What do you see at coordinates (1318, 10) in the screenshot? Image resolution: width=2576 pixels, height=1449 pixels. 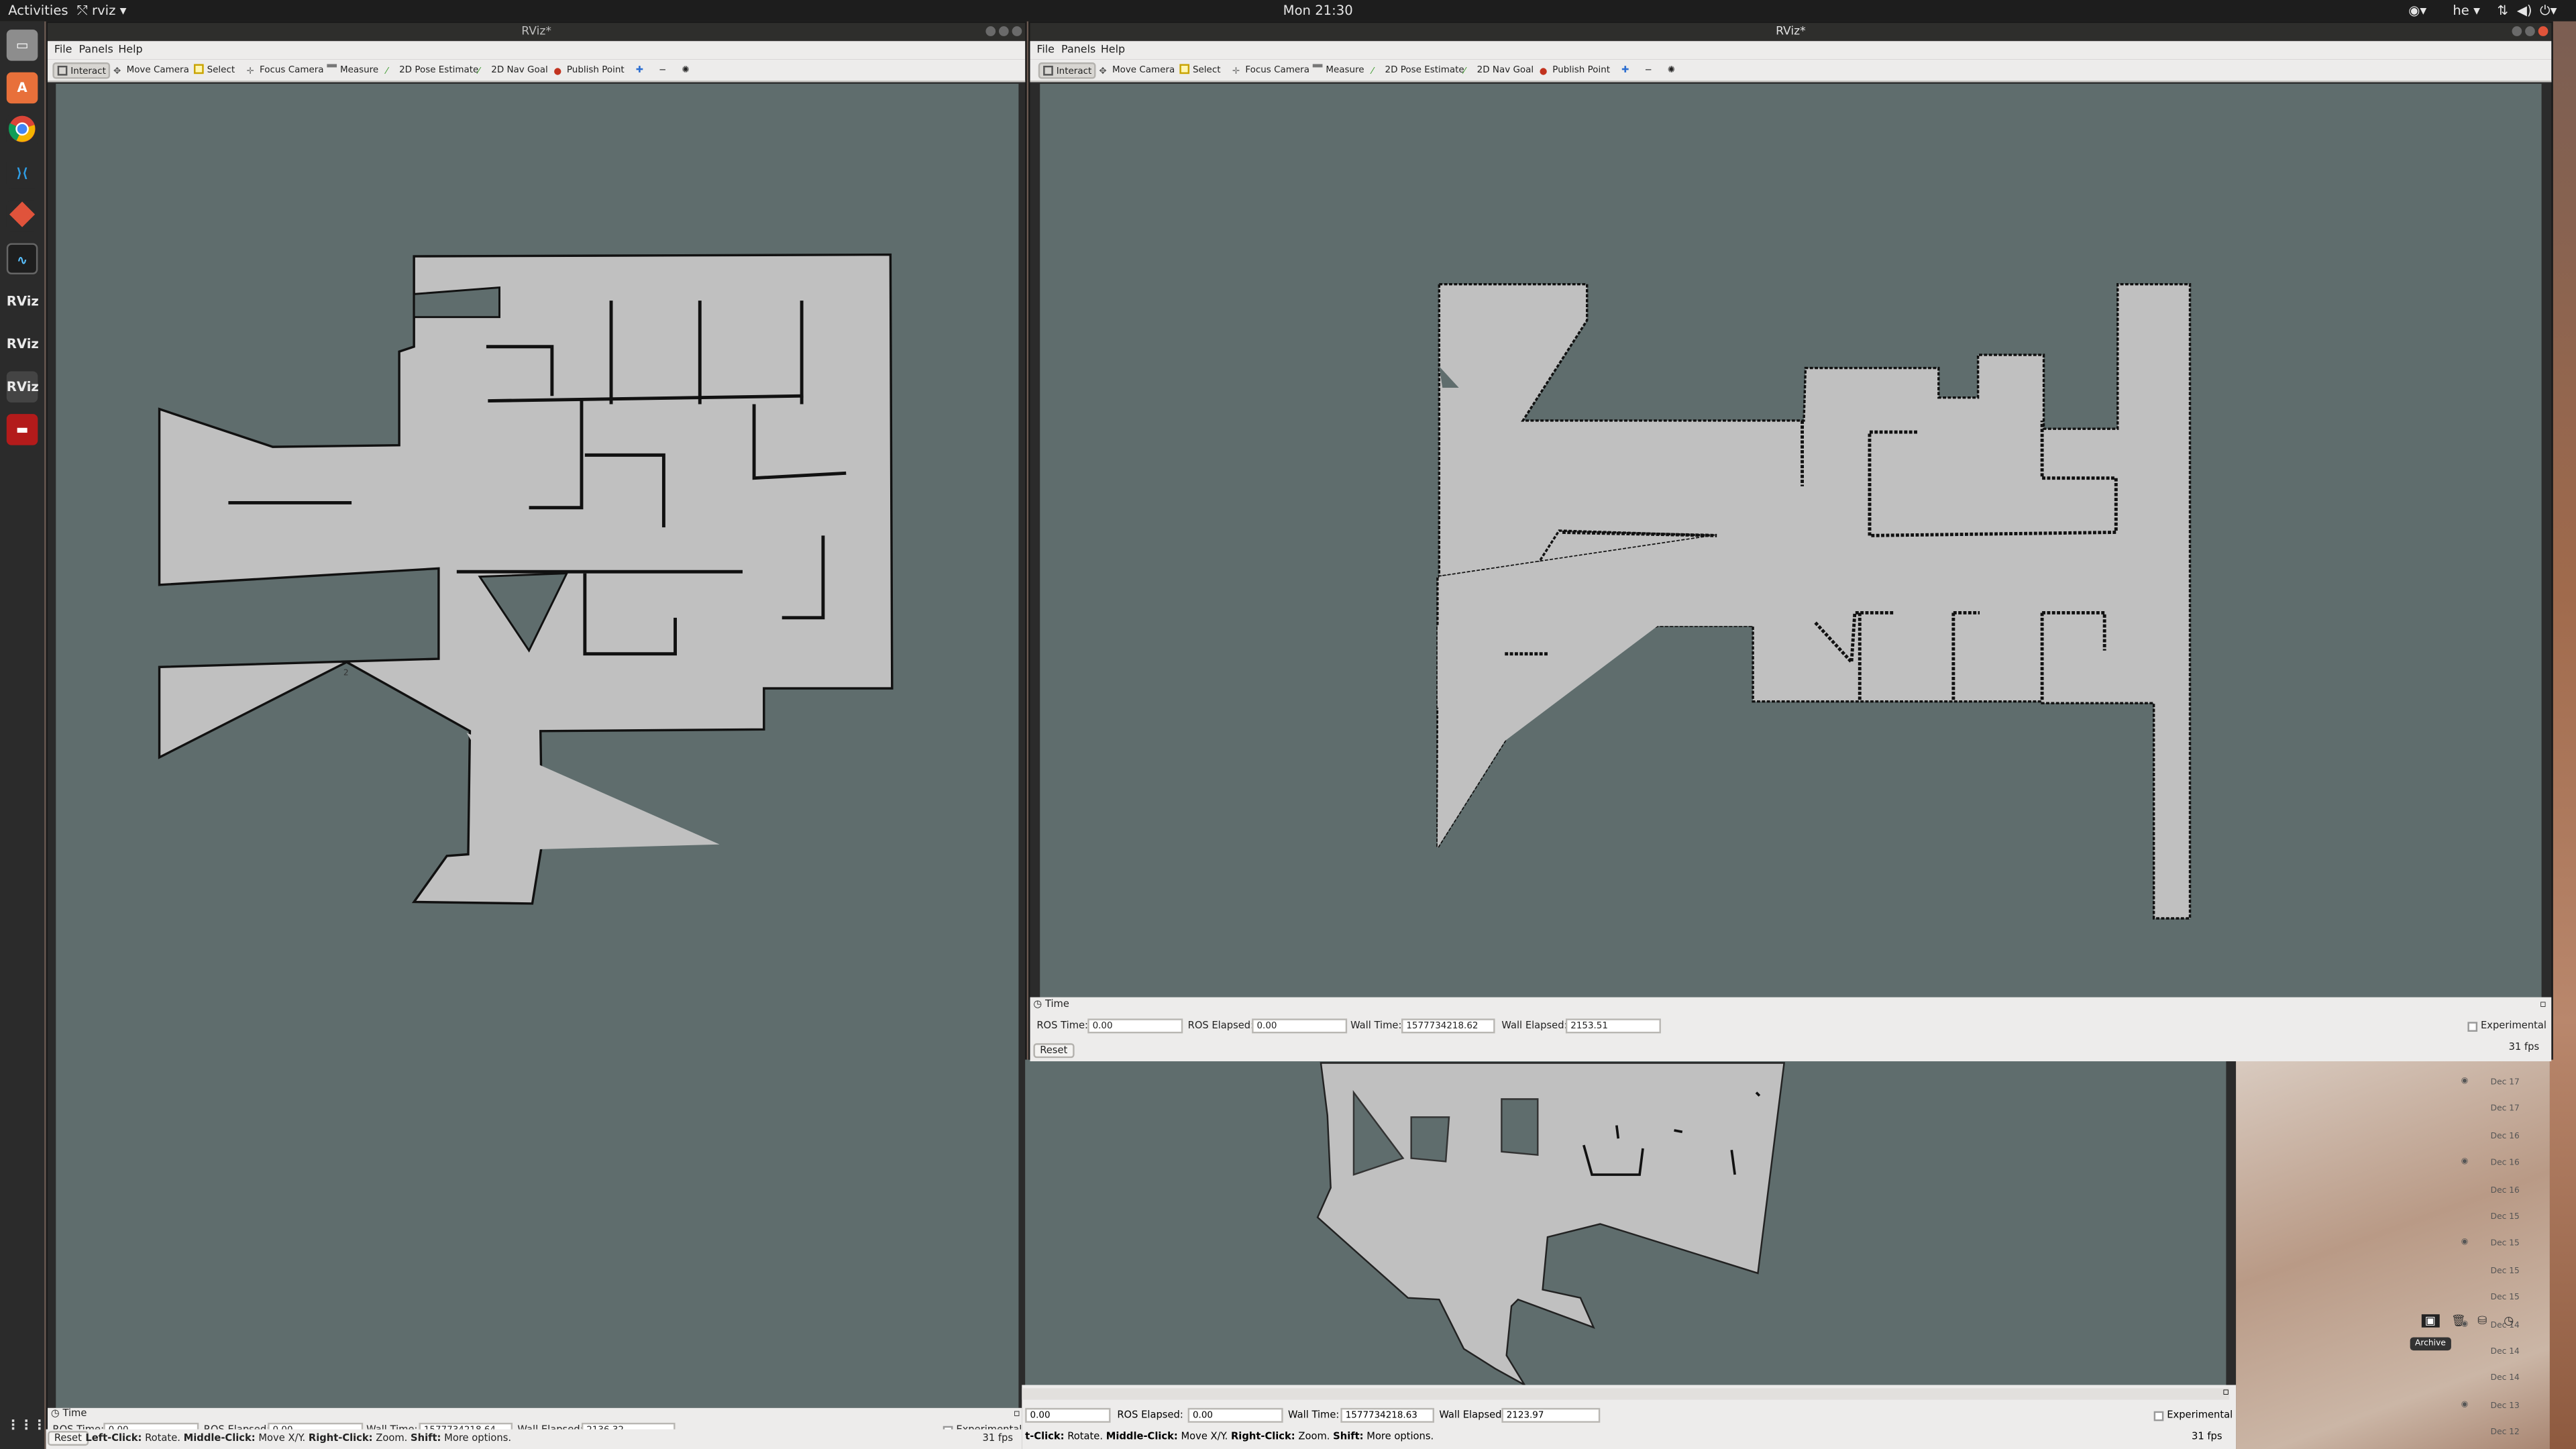 I see `clock: Mon 21:30` at bounding box center [1318, 10].